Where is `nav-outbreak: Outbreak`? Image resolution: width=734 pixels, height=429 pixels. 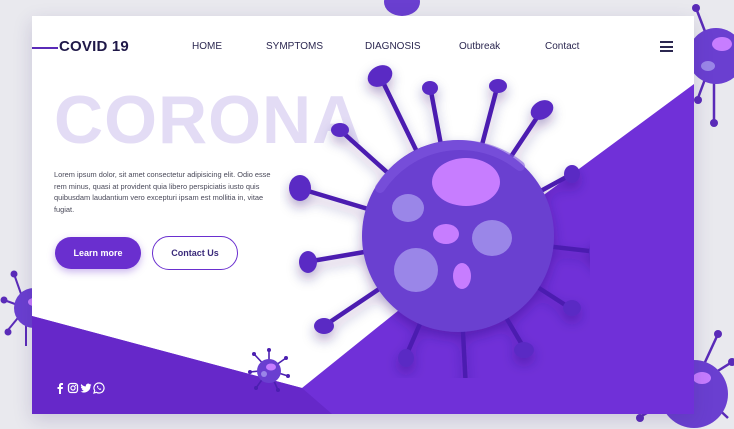
nav-outbreak: Outbreak is located at coordinates (479, 46).